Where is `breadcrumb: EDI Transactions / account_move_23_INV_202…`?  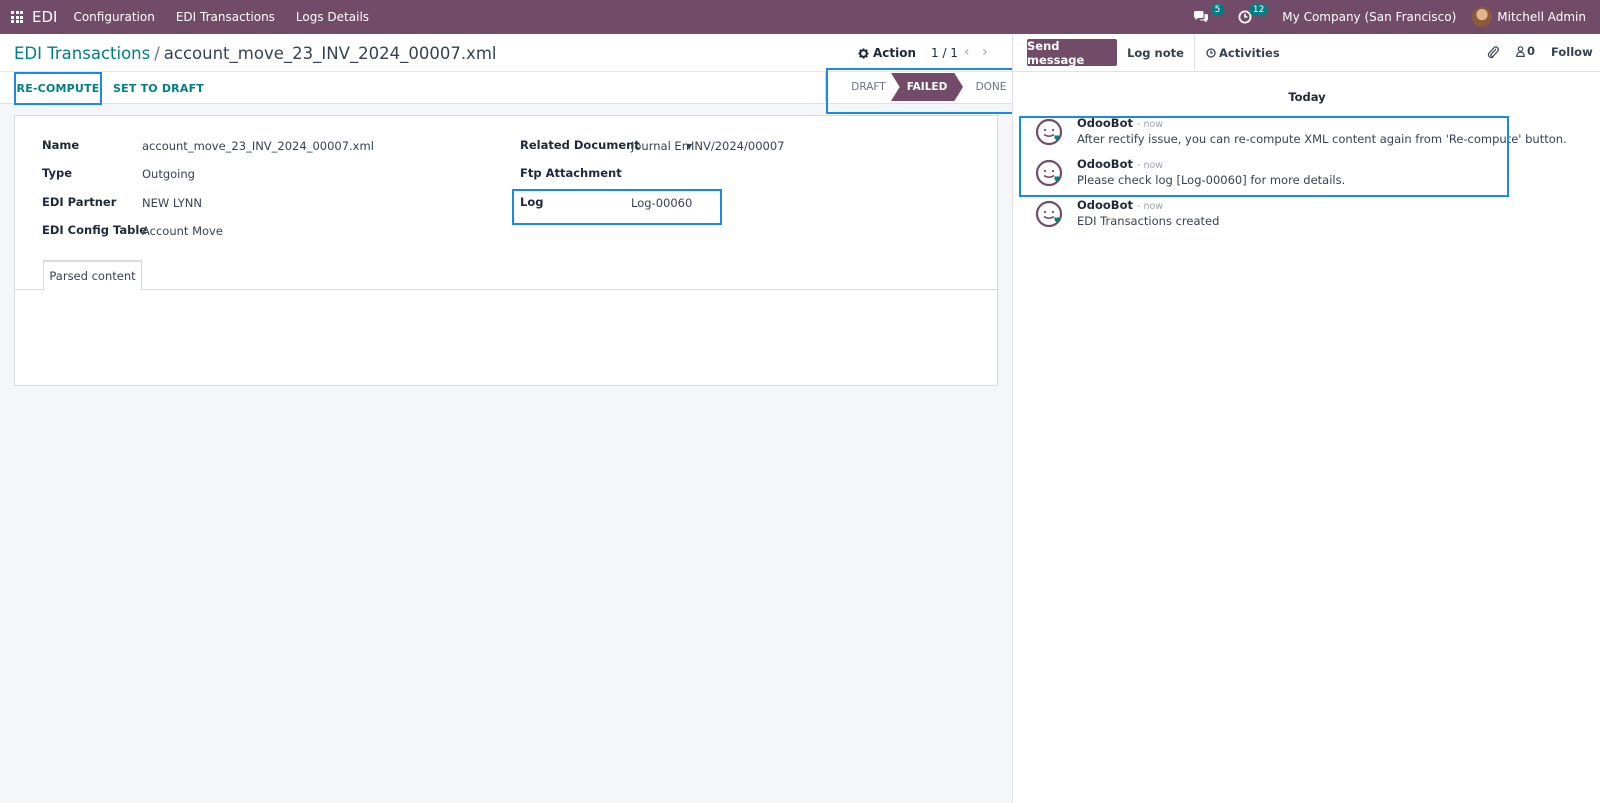
breadcrumb: EDI Transactions / account_move_23_INV_202… is located at coordinates (255, 53).